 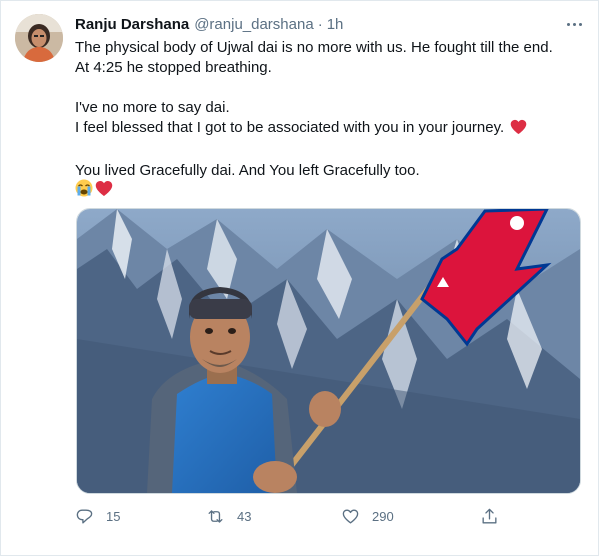 I want to click on more-options-icon, so click(x=574, y=24).